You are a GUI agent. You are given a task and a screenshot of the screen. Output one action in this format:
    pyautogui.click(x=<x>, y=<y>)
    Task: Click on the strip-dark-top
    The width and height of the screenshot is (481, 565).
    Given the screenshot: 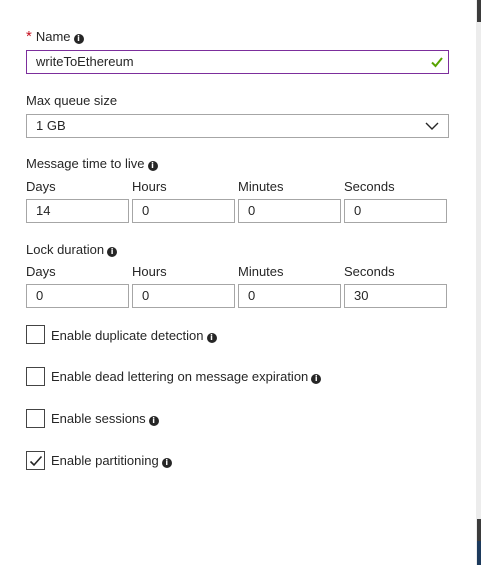 What is the action you would take?
    pyautogui.click(x=479, y=11)
    